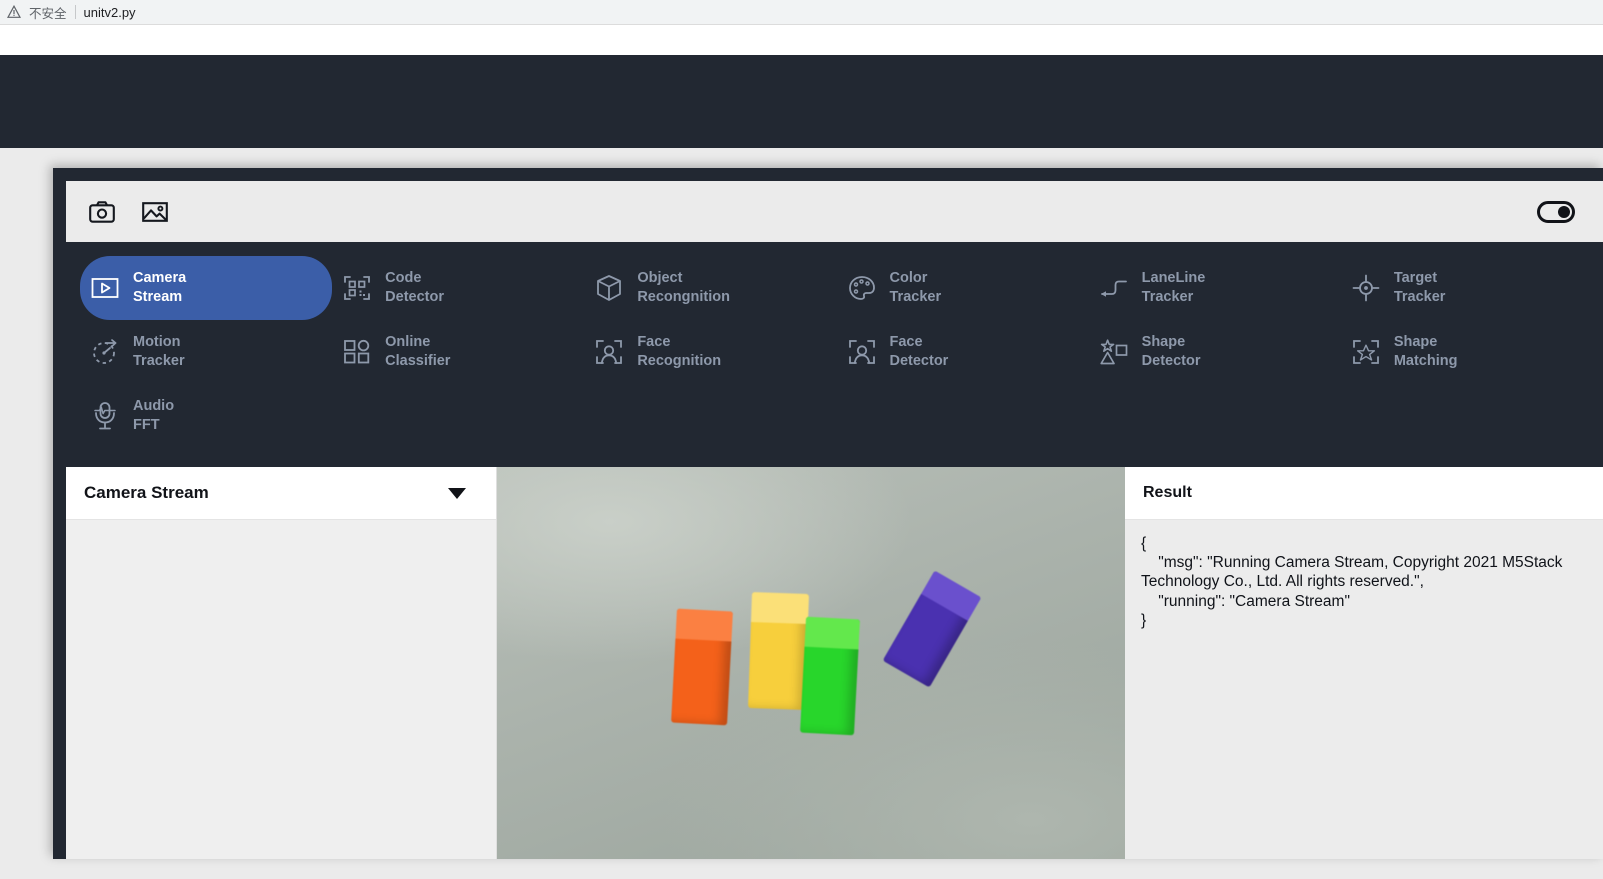  Describe the element at coordinates (535, 498) in the screenshot. I see `orange-block-shadow` at that location.